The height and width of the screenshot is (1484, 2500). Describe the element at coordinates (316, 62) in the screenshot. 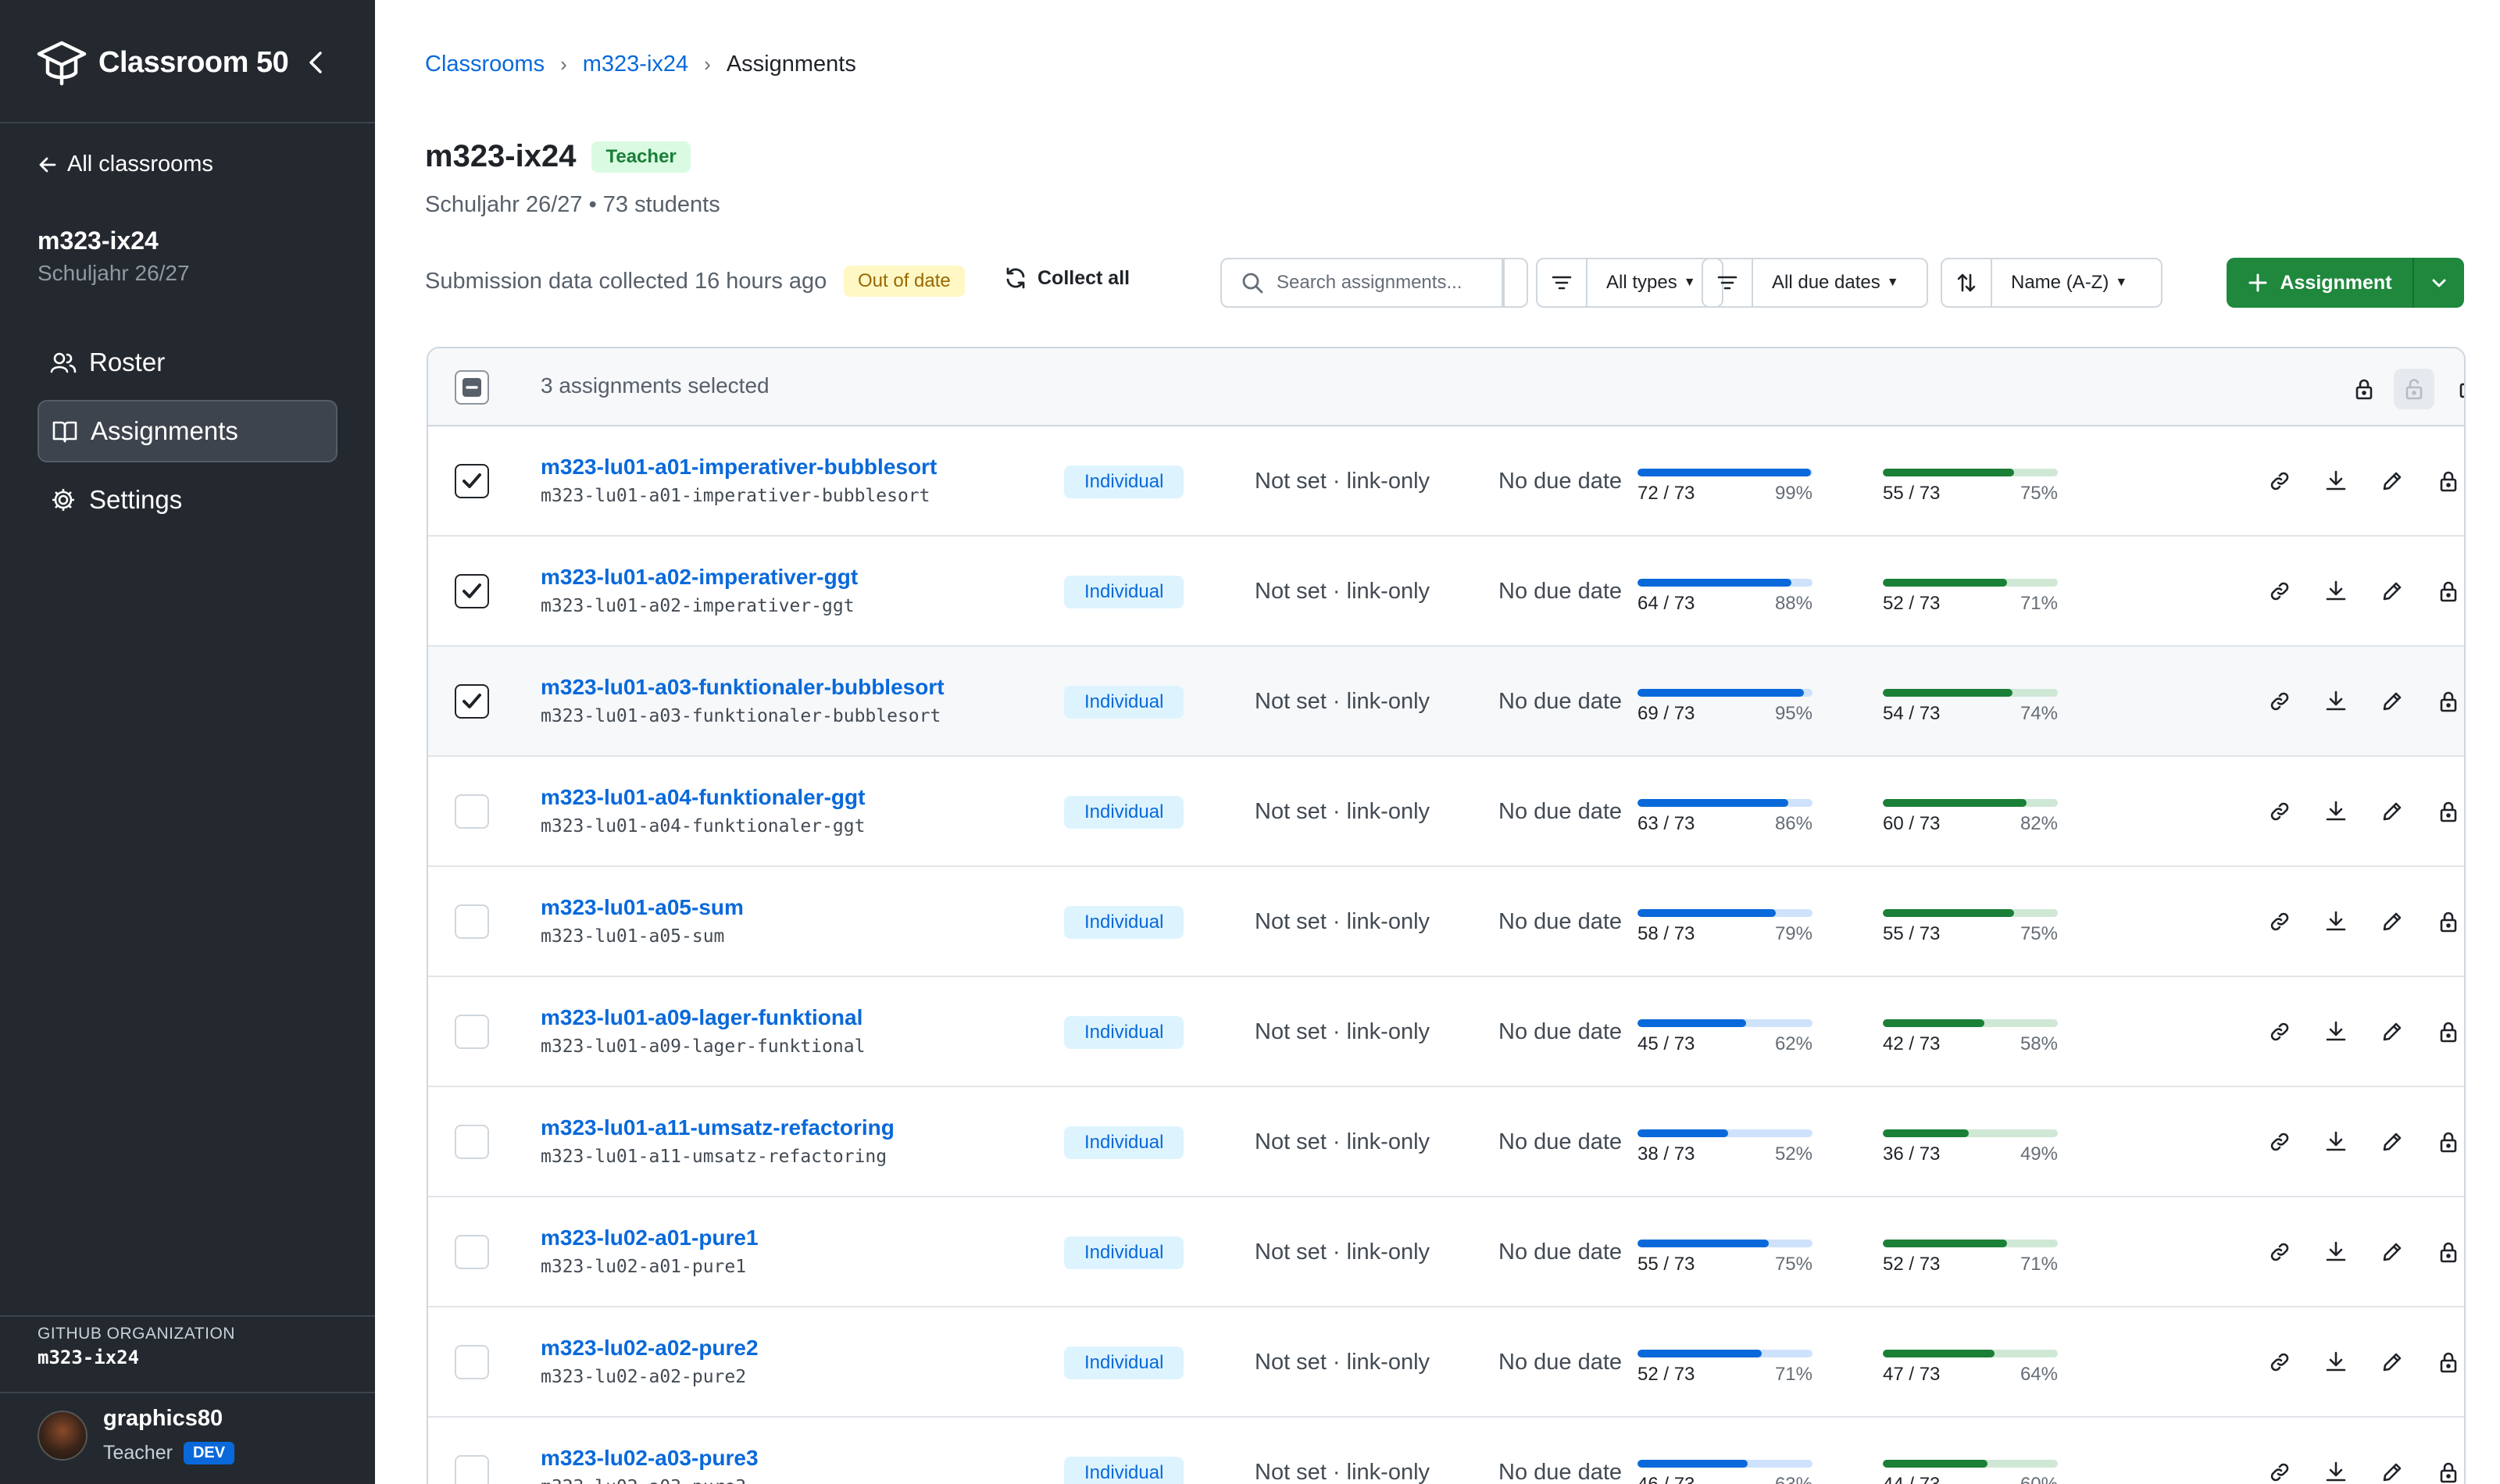

I see `collapse-sidebar-icon` at that location.